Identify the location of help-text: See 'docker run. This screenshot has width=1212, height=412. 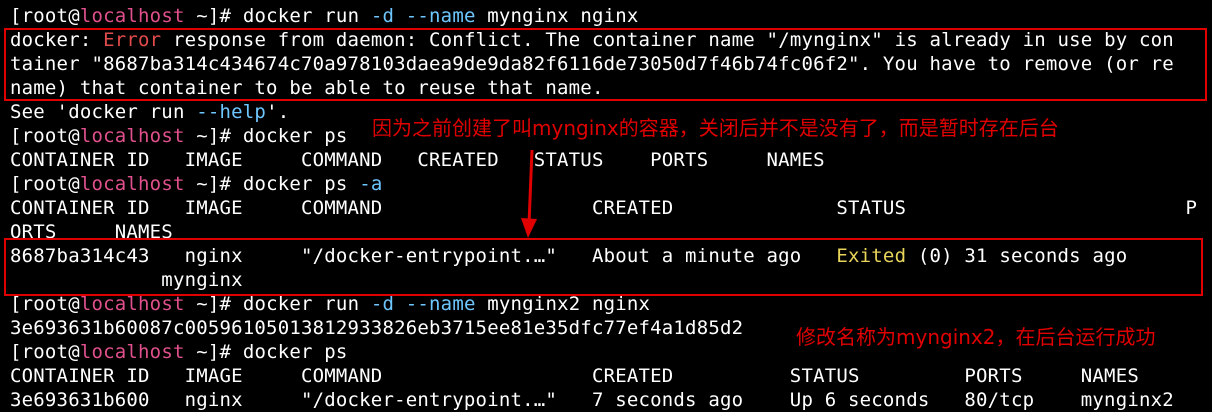
(103, 112).